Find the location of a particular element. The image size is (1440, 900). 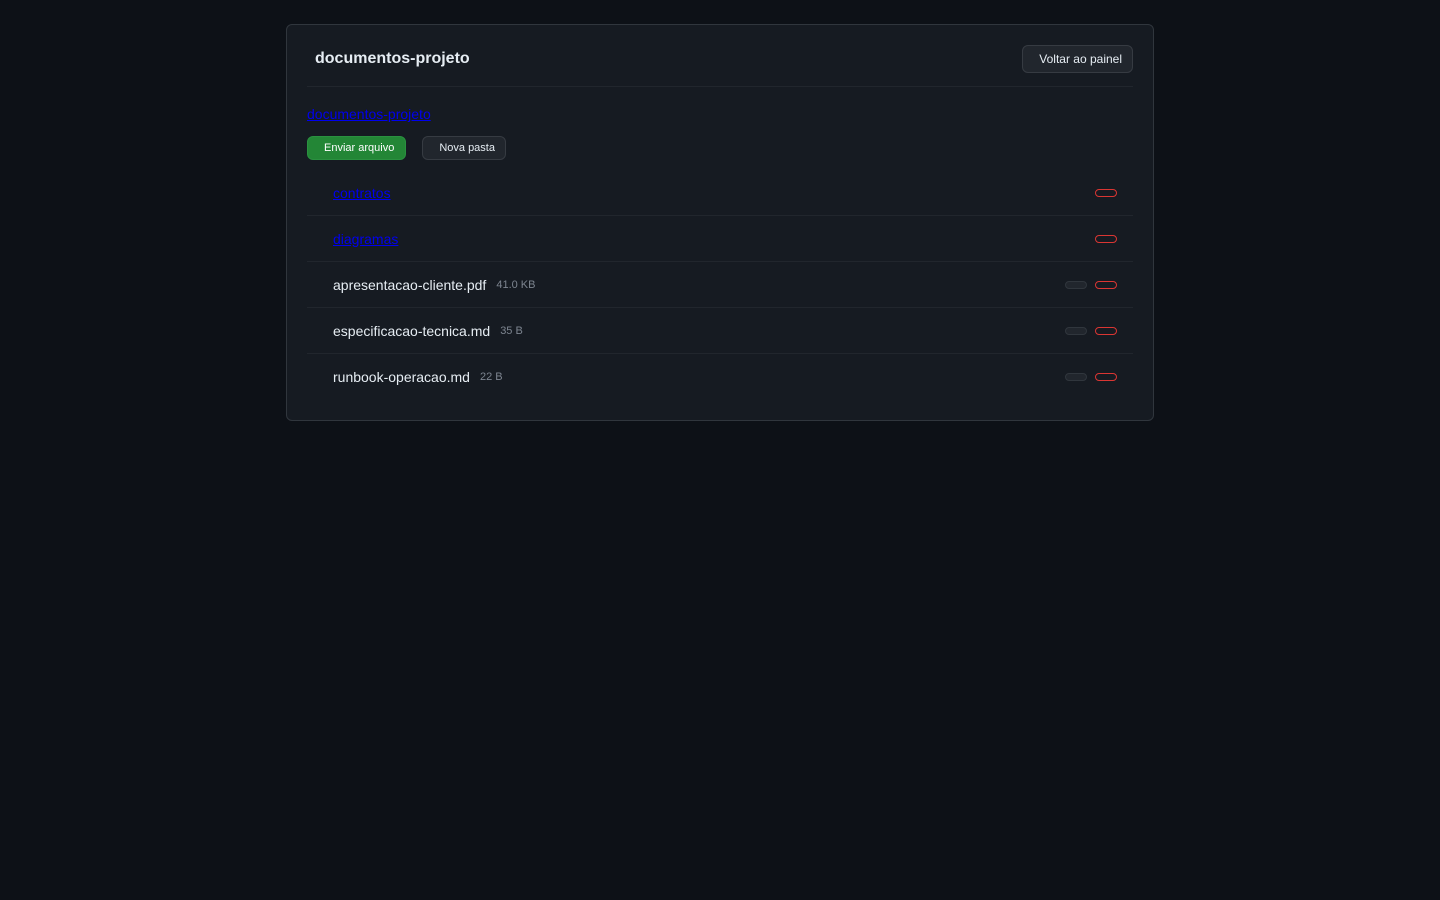

file-size: 41.0 KB is located at coordinates (516, 284).